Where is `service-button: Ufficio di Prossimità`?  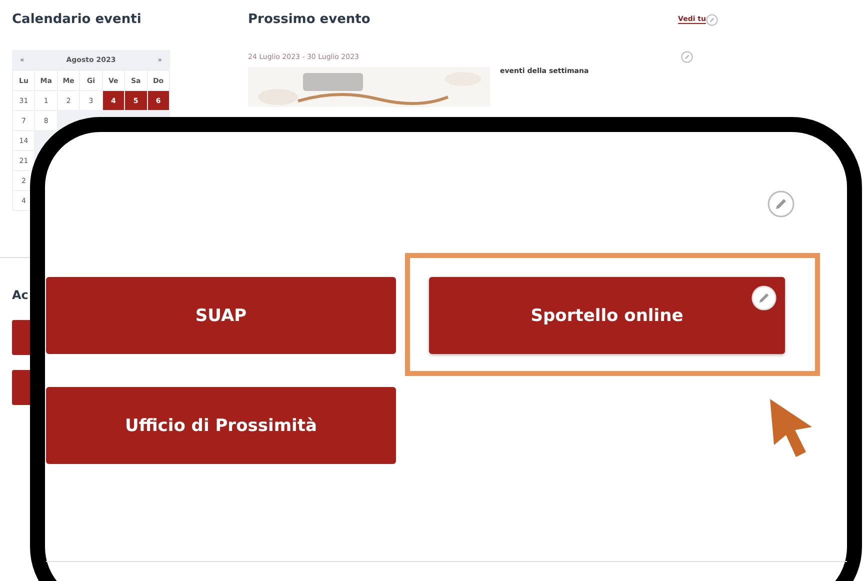 service-button: Ufficio di Prossimità is located at coordinates (221, 425).